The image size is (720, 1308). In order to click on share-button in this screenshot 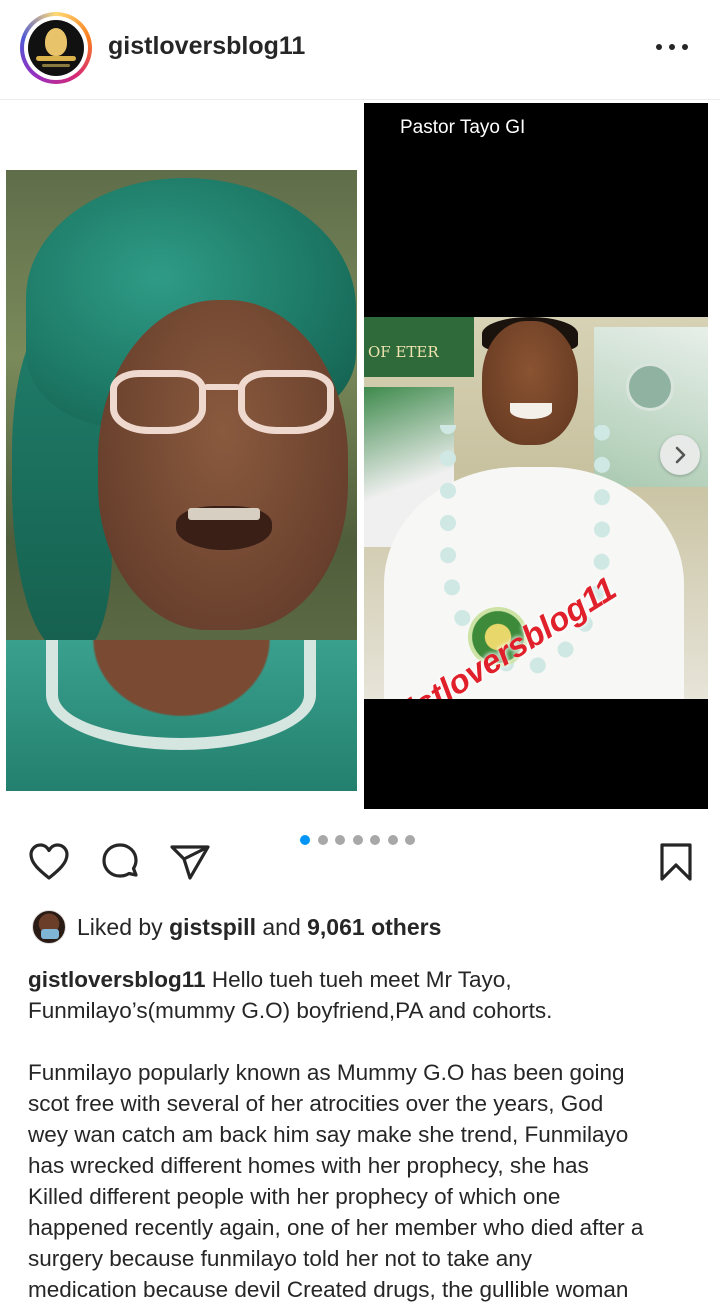, I will do `click(190, 862)`.